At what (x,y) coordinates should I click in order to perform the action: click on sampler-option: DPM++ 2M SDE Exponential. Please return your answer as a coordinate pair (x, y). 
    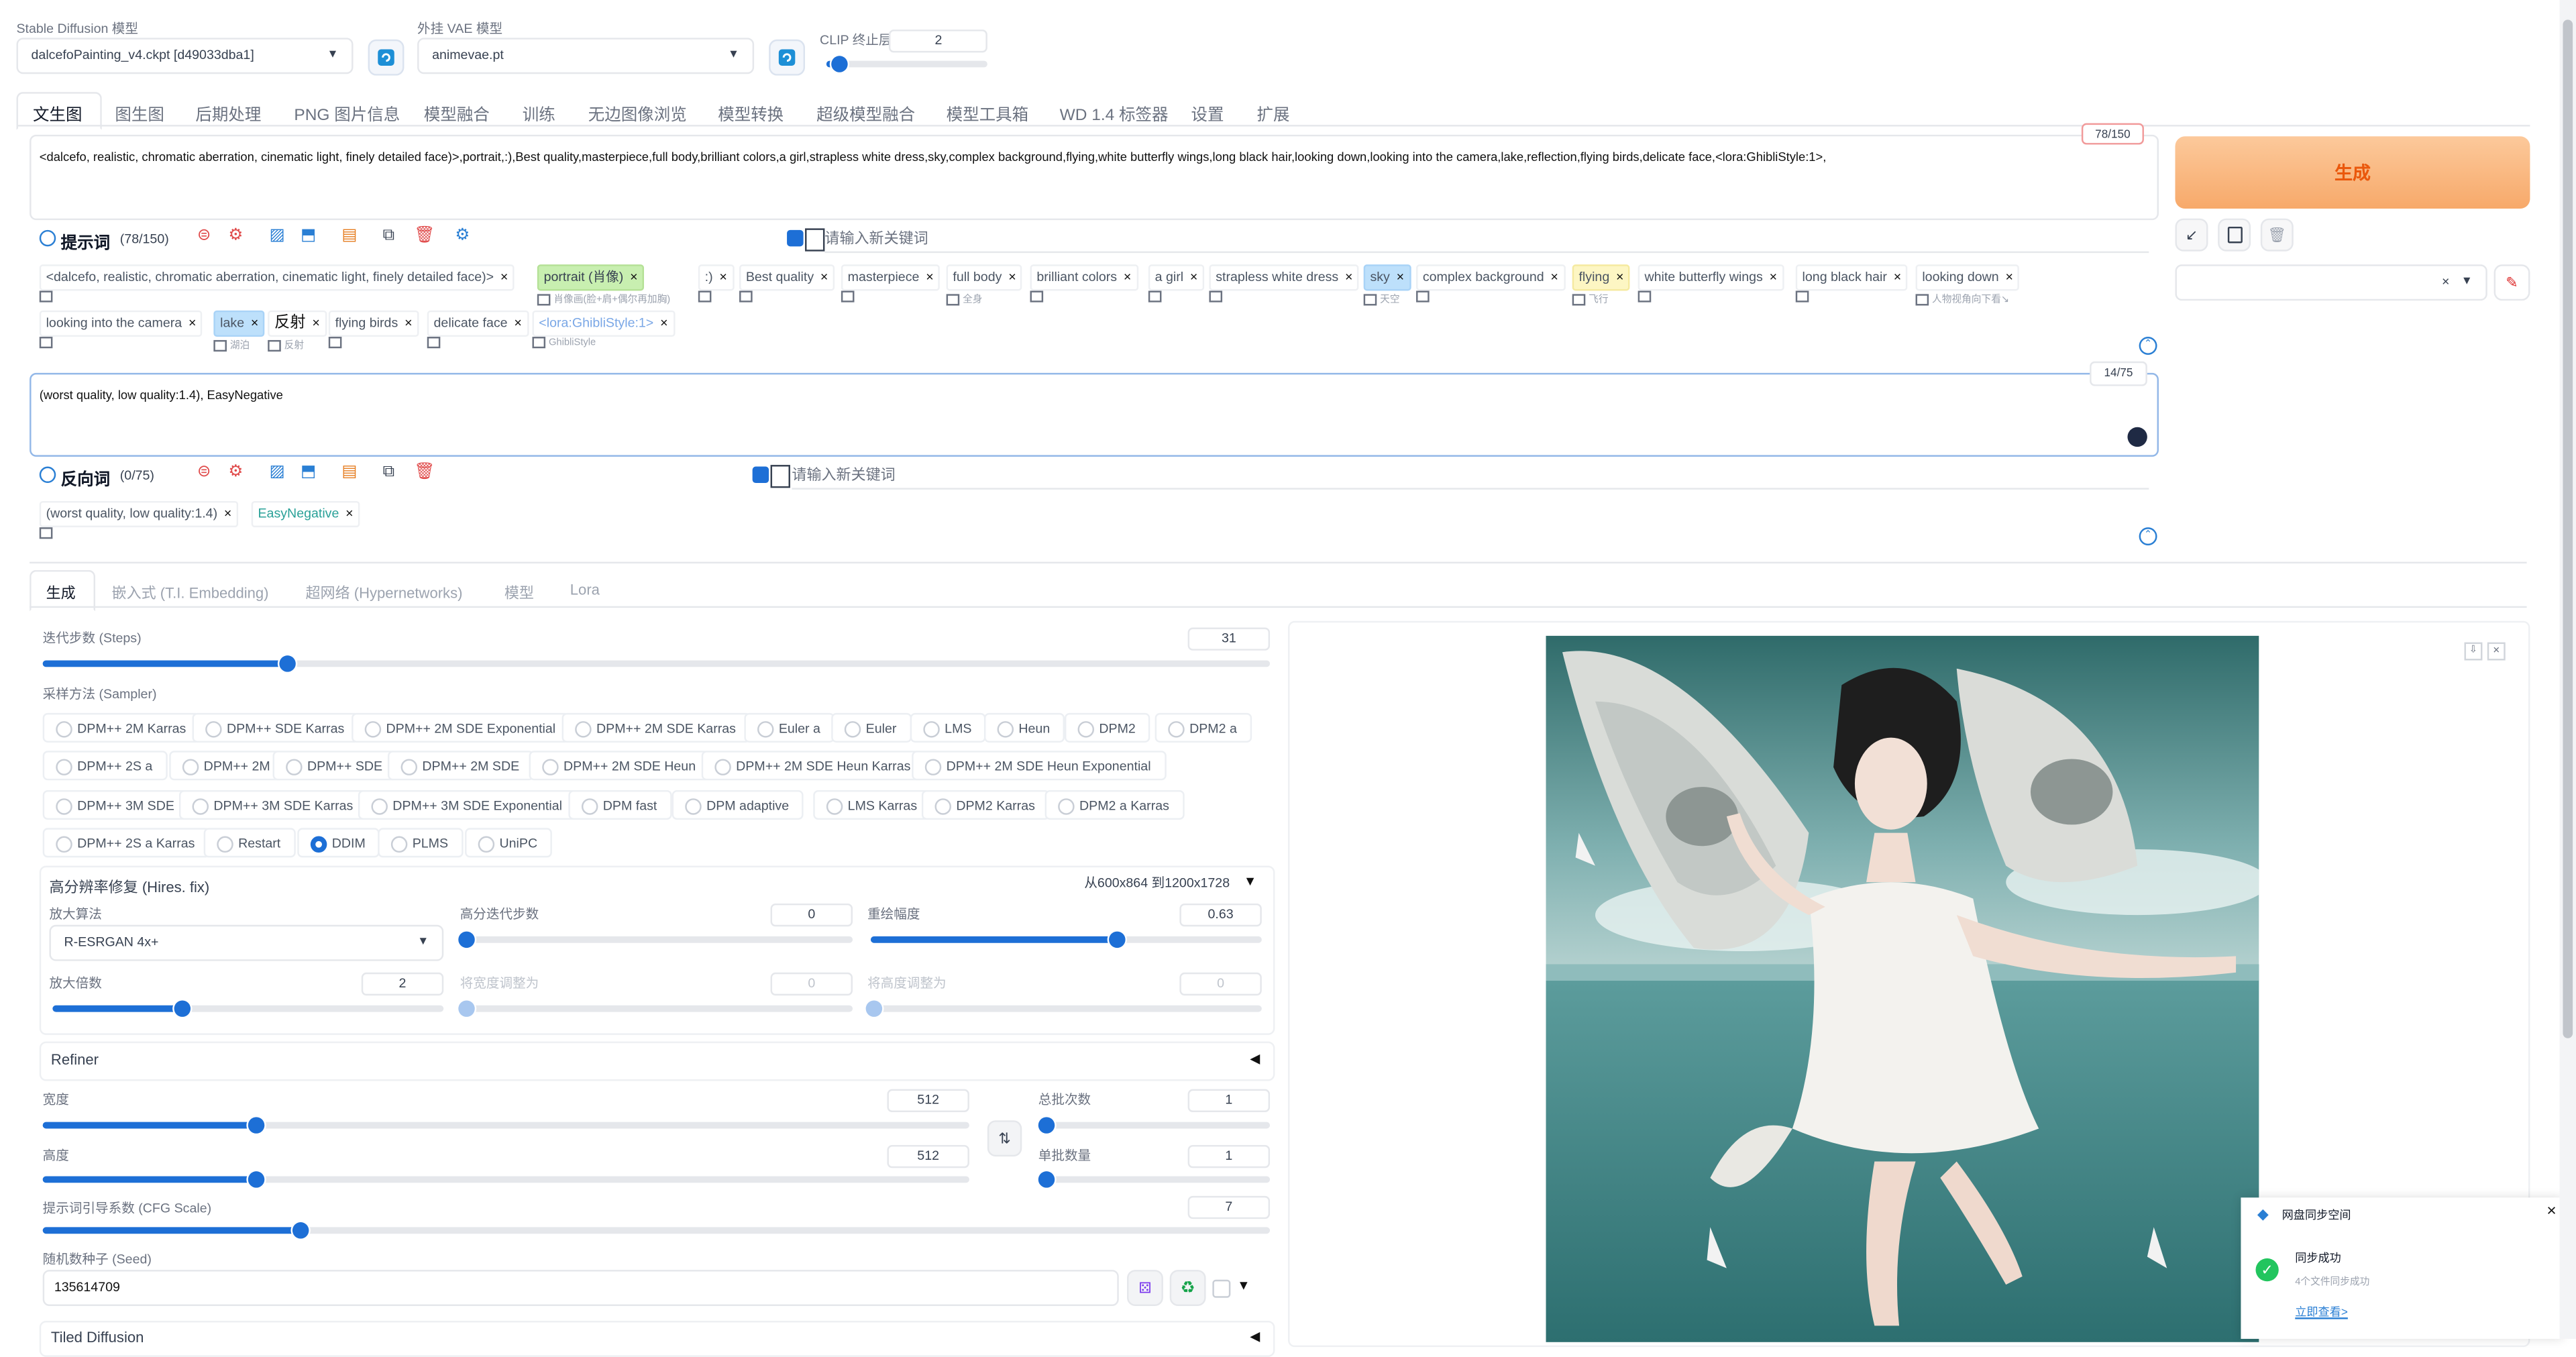
    Looking at the image, I should click on (461, 727).